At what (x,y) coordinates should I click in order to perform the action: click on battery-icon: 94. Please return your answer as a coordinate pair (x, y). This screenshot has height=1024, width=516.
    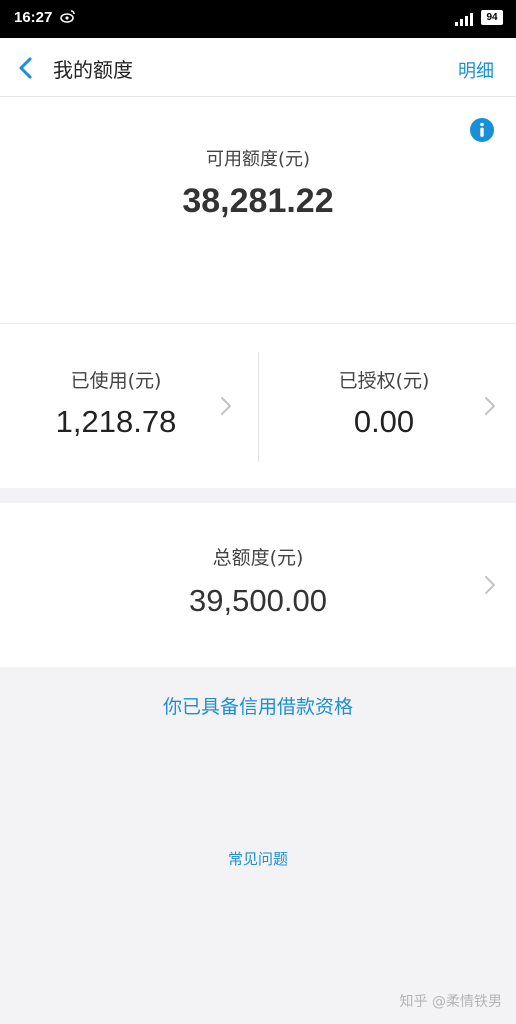
    Looking at the image, I should click on (492, 17).